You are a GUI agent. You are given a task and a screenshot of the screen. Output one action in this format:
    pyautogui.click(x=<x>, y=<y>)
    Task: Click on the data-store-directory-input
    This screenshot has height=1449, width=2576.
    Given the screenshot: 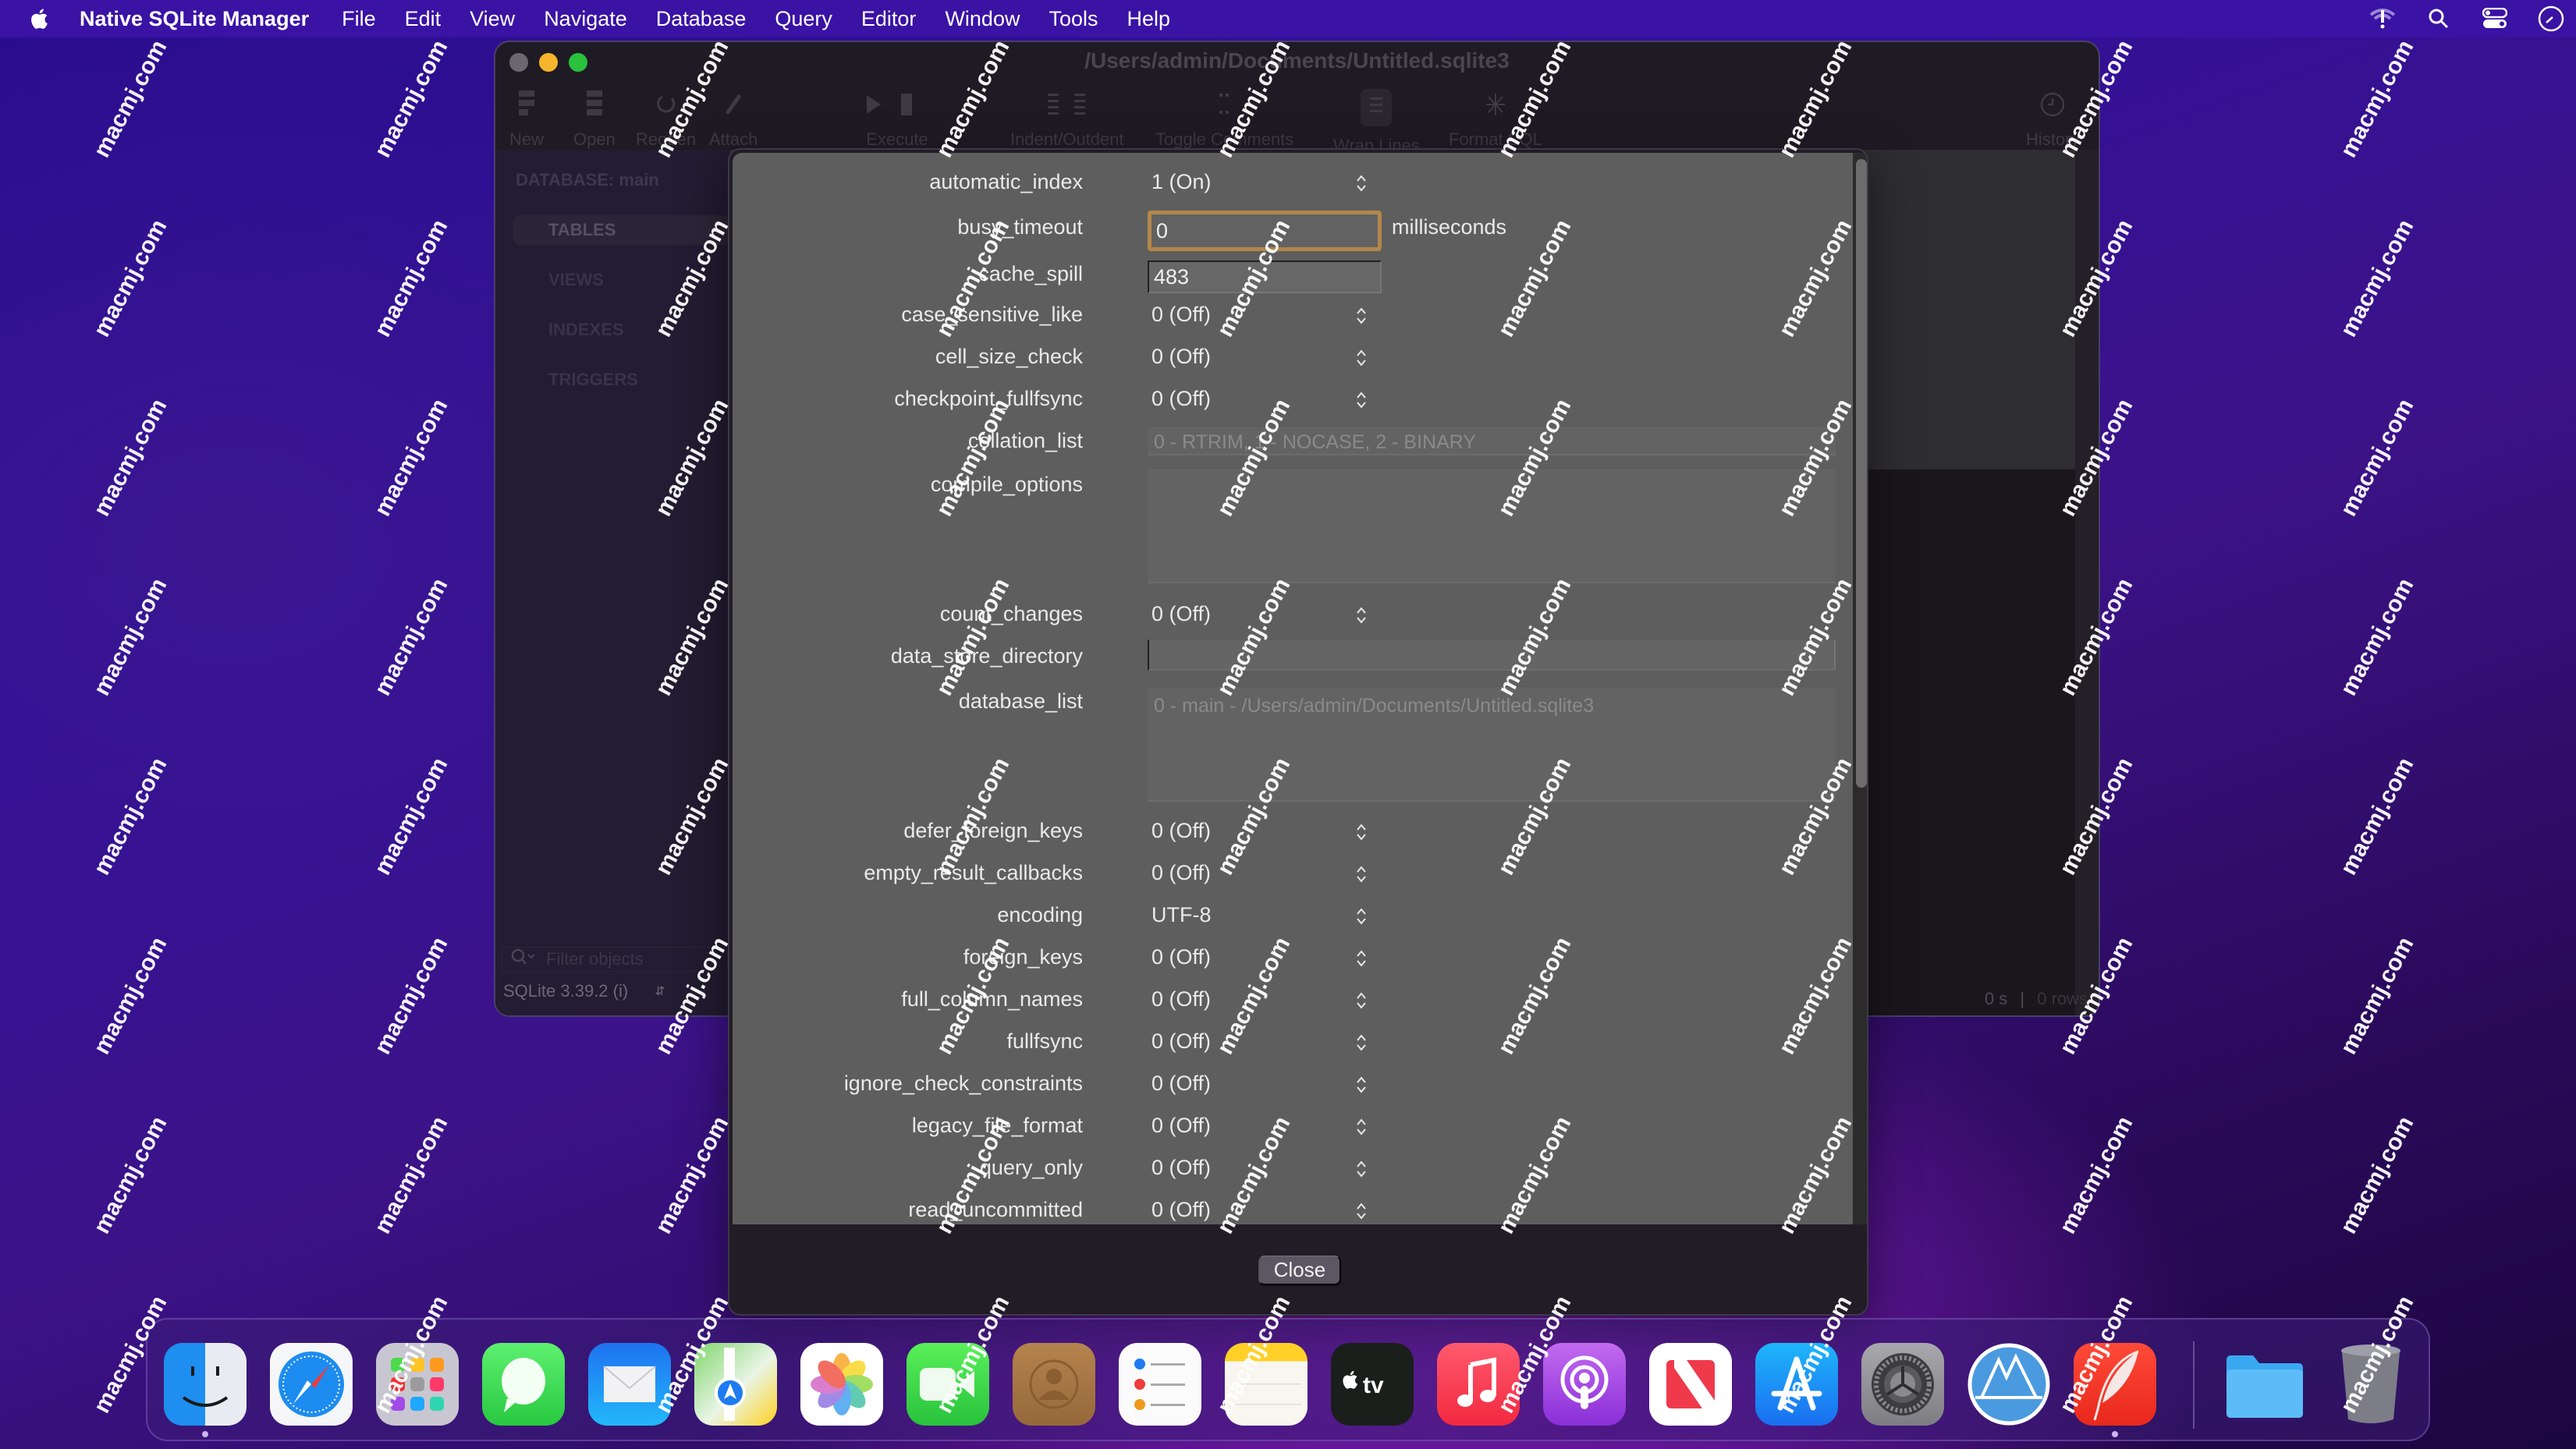 What is the action you would take?
    pyautogui.click(x=1492, y=655)
    